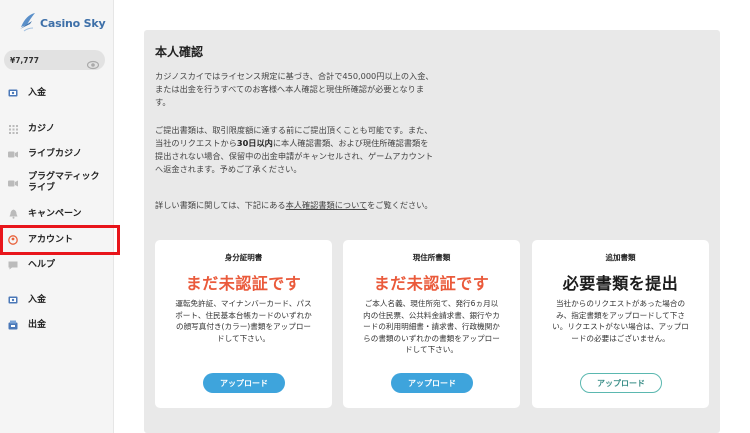 The width and height of the screenshot is (750, 433). Describe the element at coordinates (57, 93) in the screenshot. I see `sidebar-item-deposit-top: 入金` at that location.